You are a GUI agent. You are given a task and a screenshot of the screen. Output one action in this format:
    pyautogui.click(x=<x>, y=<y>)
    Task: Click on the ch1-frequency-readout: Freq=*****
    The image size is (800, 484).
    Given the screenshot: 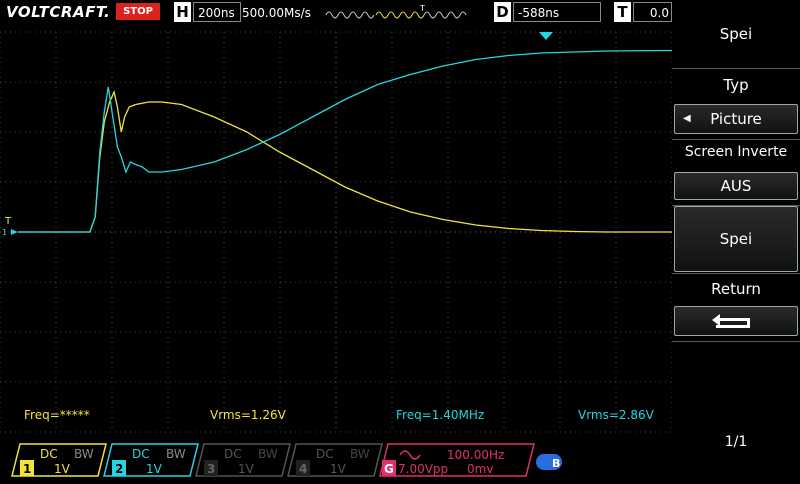 What is the action you would take?
    pyautogui.click(x=57, y=415)
    